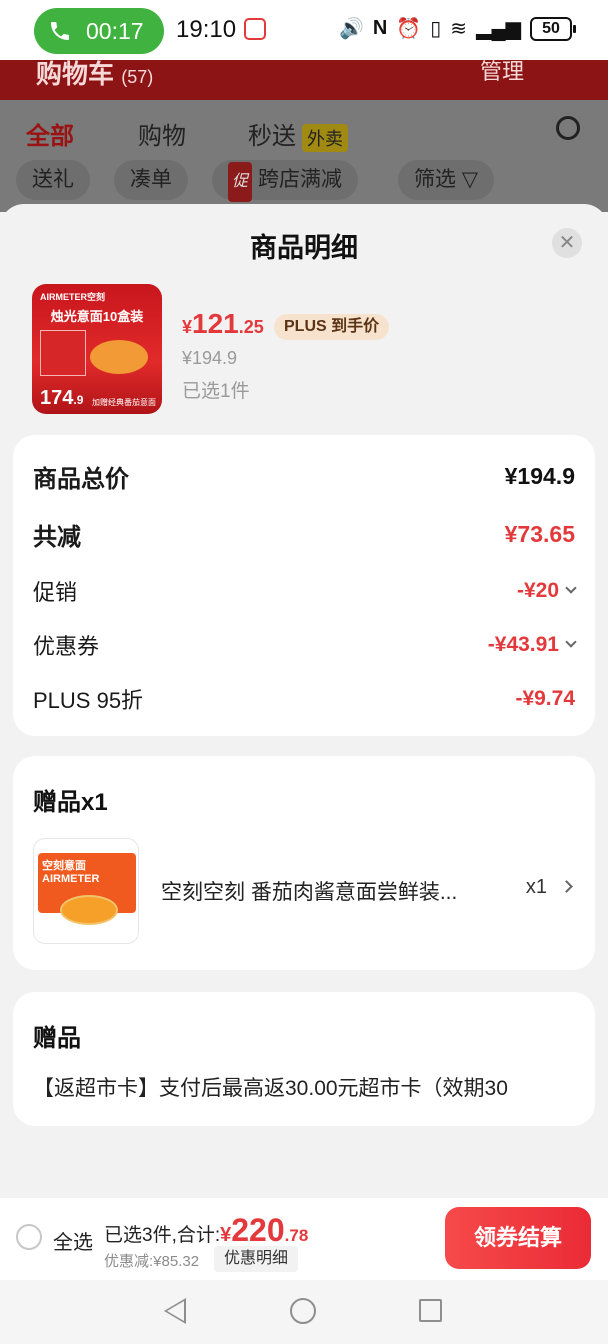 This screenshot has height=1344, width=608. Describe the element at coordinates (304, 248) in the screenshot. I see `sheet-title: 商品明细` at that location.